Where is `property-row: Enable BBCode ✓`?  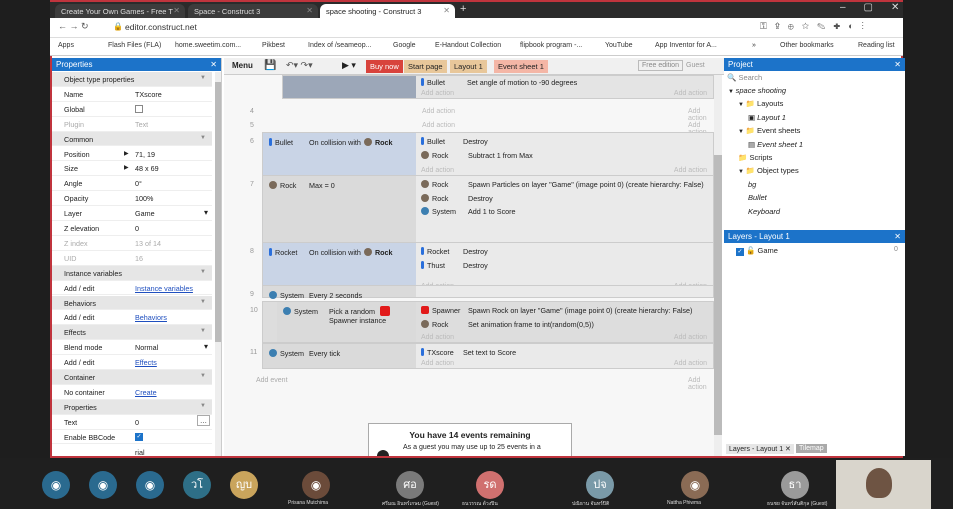 property-row: Enable BBCode ✓ is located at coordinates (132, 437).